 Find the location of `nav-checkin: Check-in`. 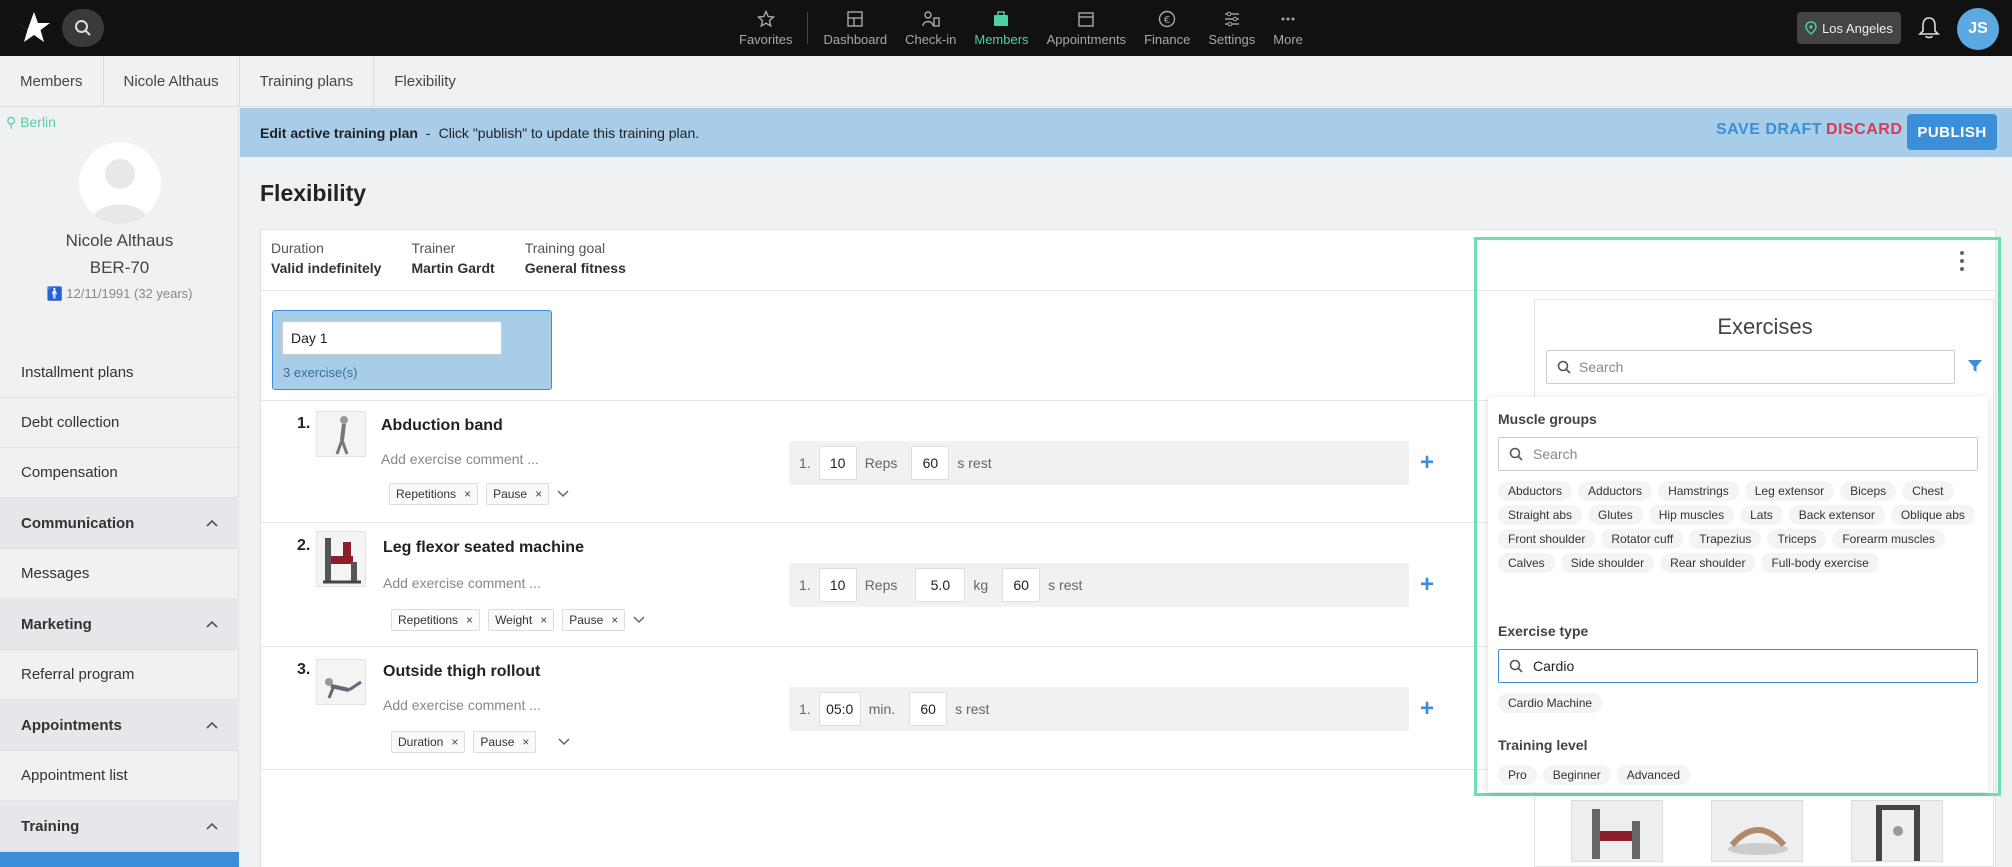

nav-checkin: Check-in is located at coordinates (930, 28).